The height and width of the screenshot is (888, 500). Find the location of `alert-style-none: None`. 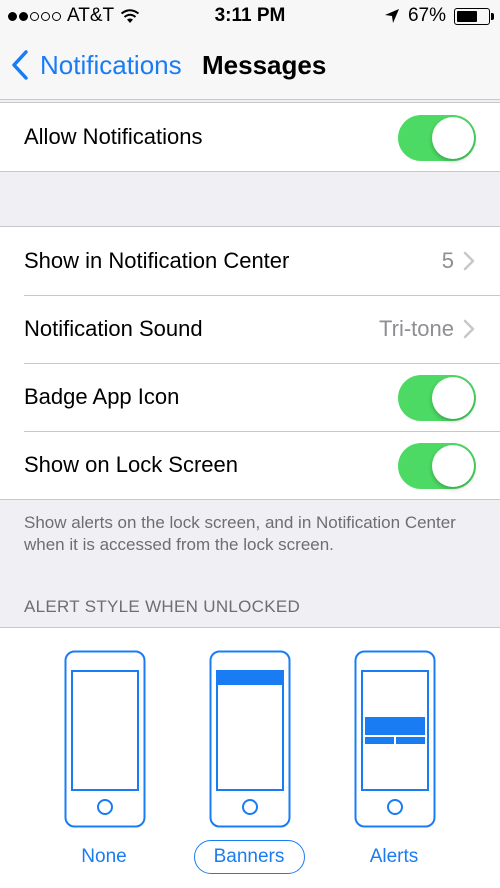

alert-style-none: None is located at coordinates (104, 758).